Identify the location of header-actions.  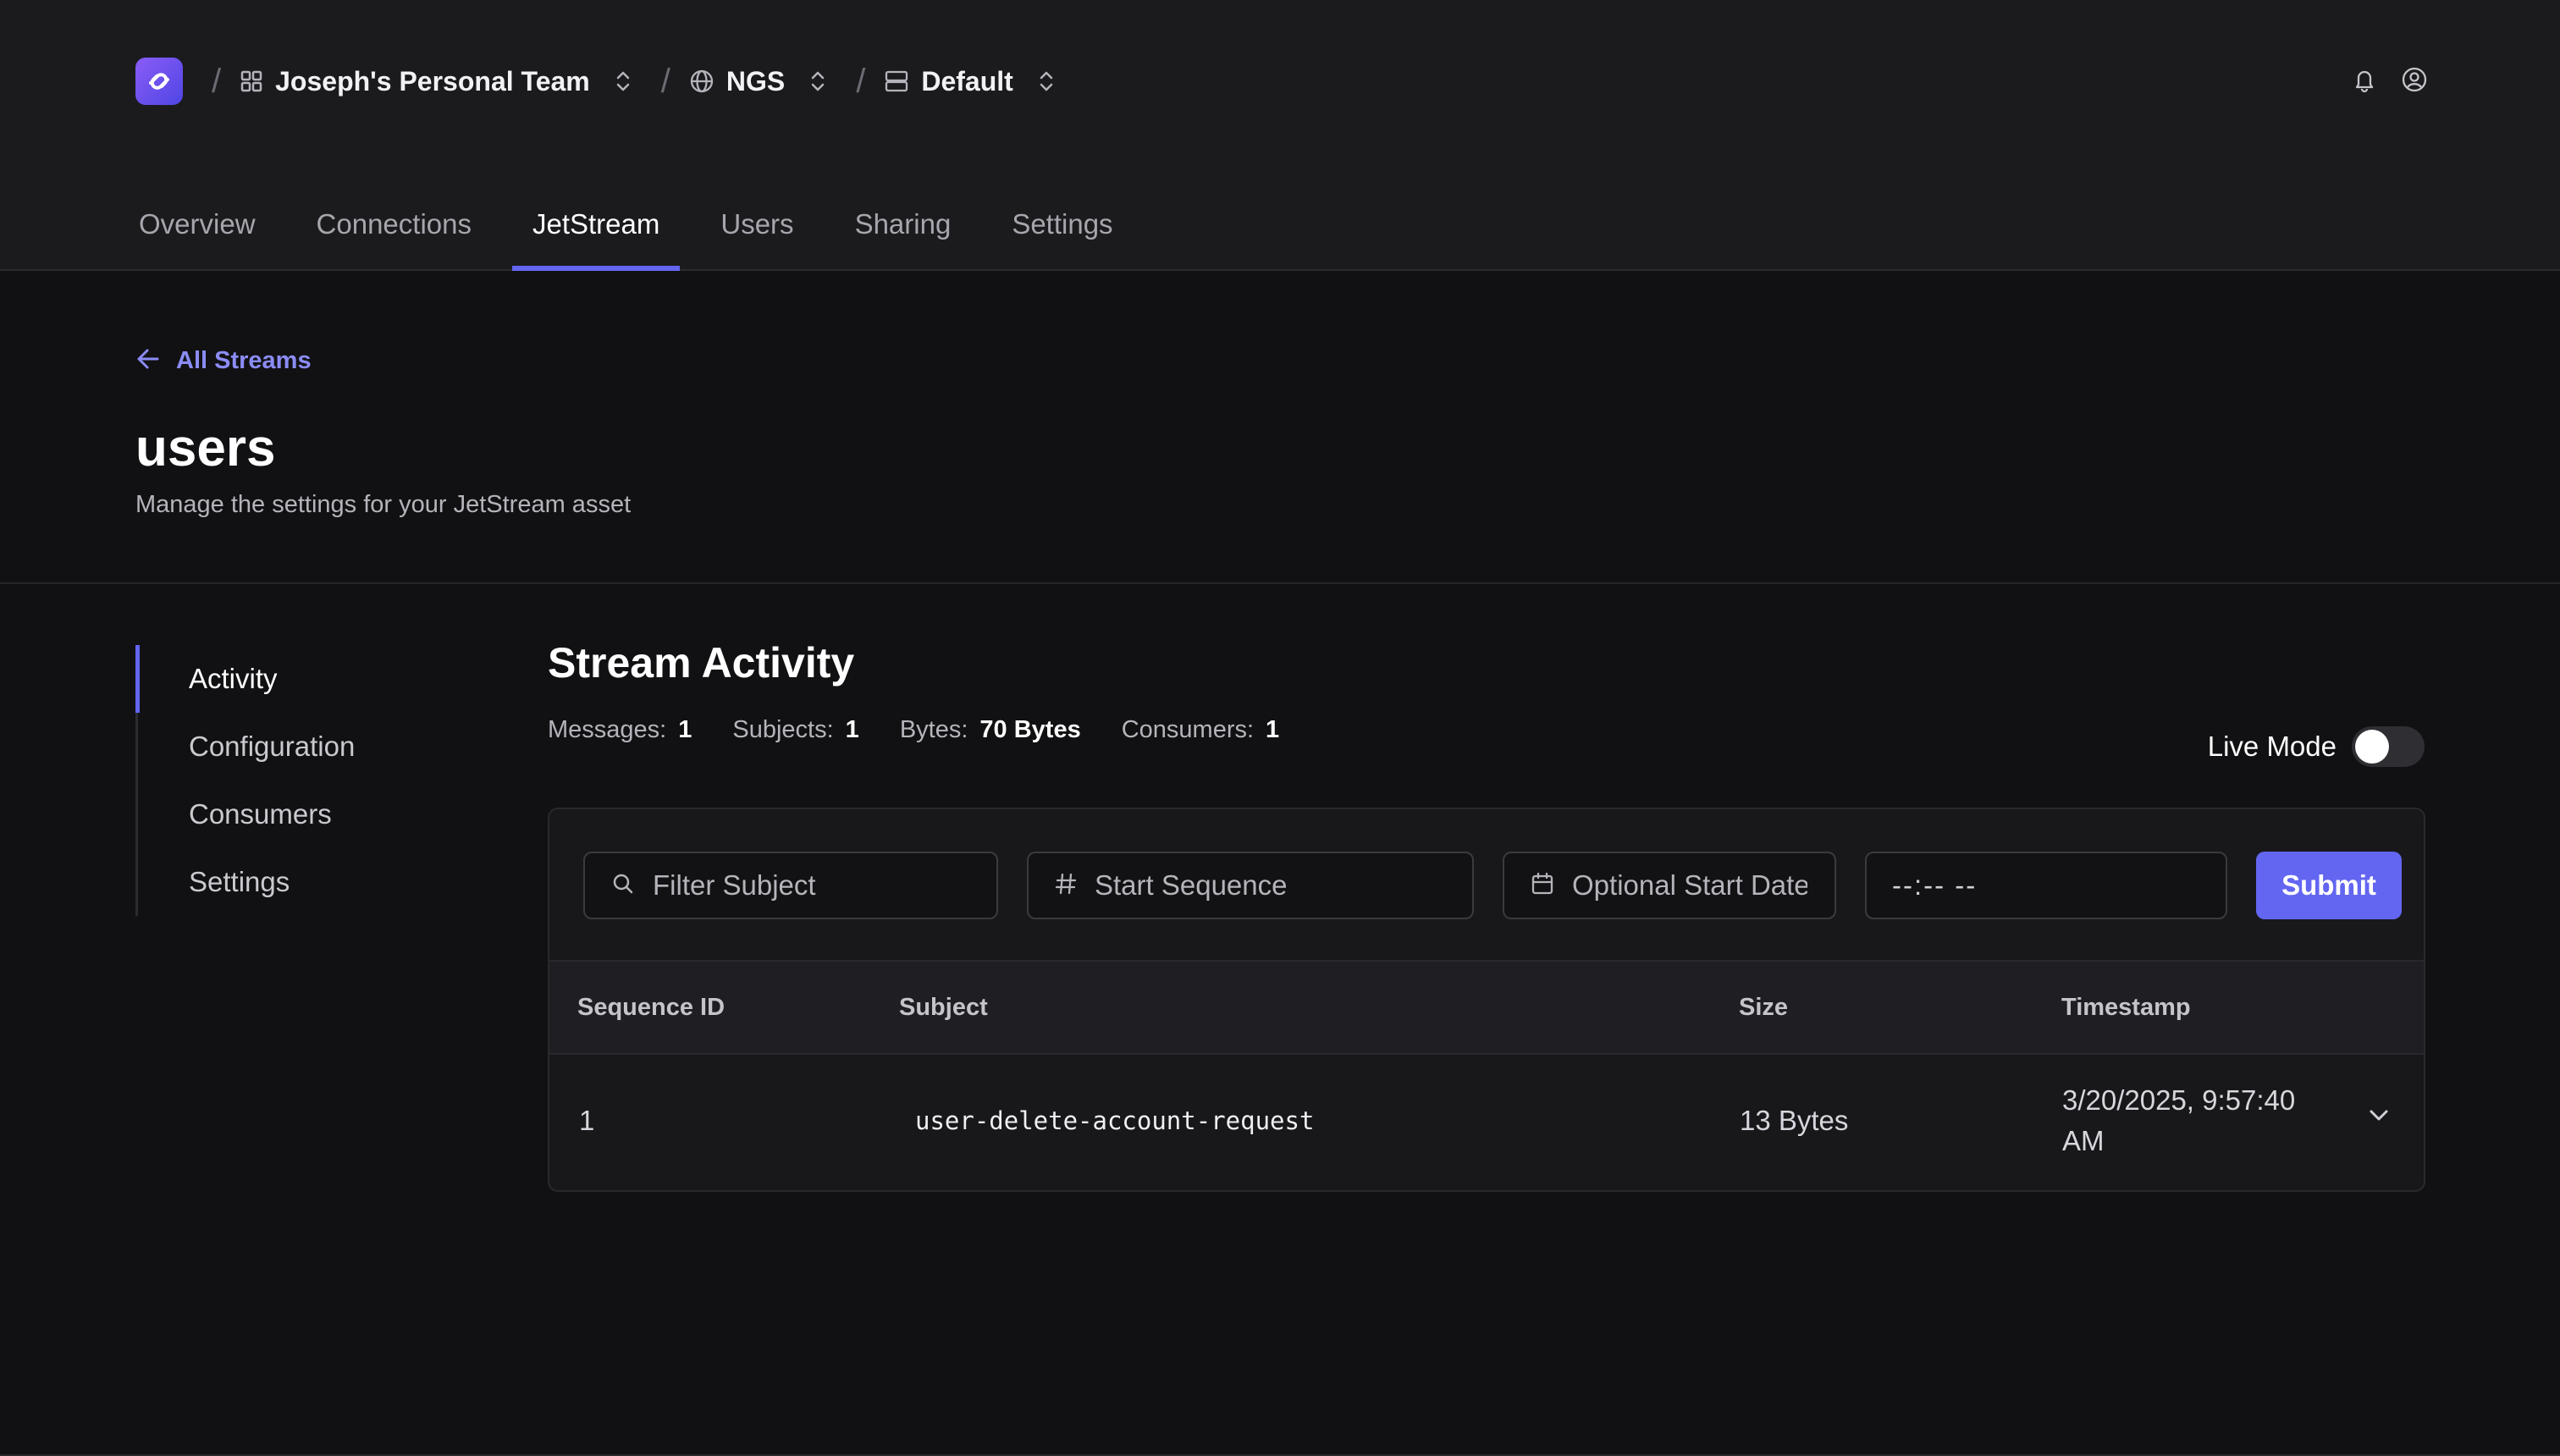
(2390, 81).